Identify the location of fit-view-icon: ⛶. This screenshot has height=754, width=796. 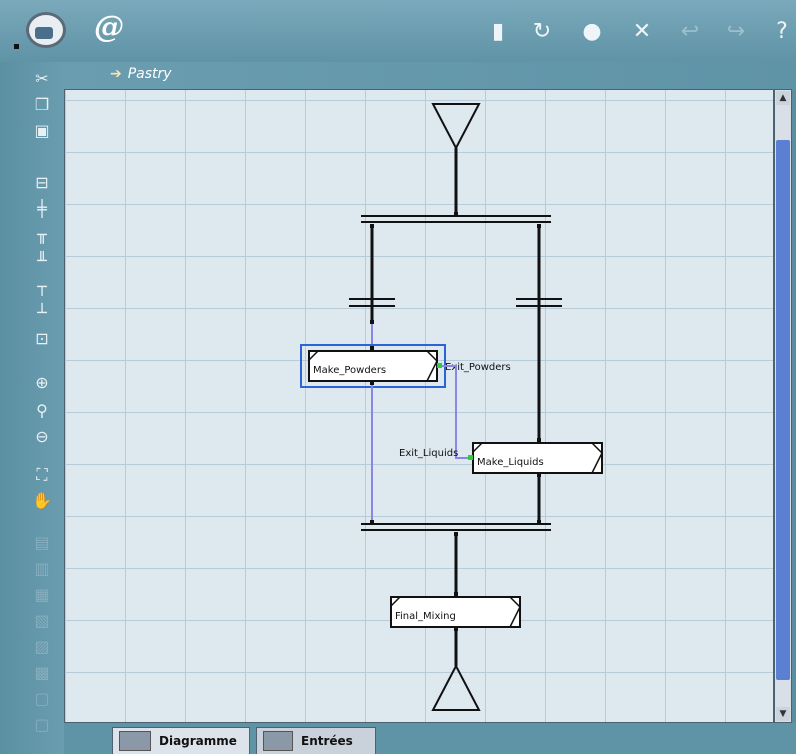
(42, 475).